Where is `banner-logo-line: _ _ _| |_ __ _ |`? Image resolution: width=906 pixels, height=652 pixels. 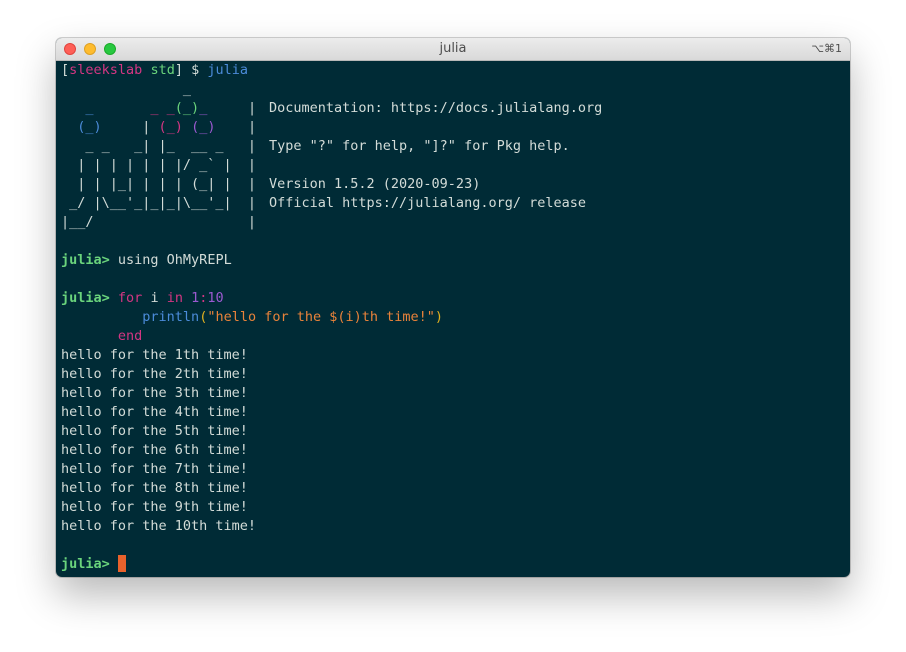 banner-logo-line: _ _ _| |_ __ _ | is located at coordinates (159, 146).